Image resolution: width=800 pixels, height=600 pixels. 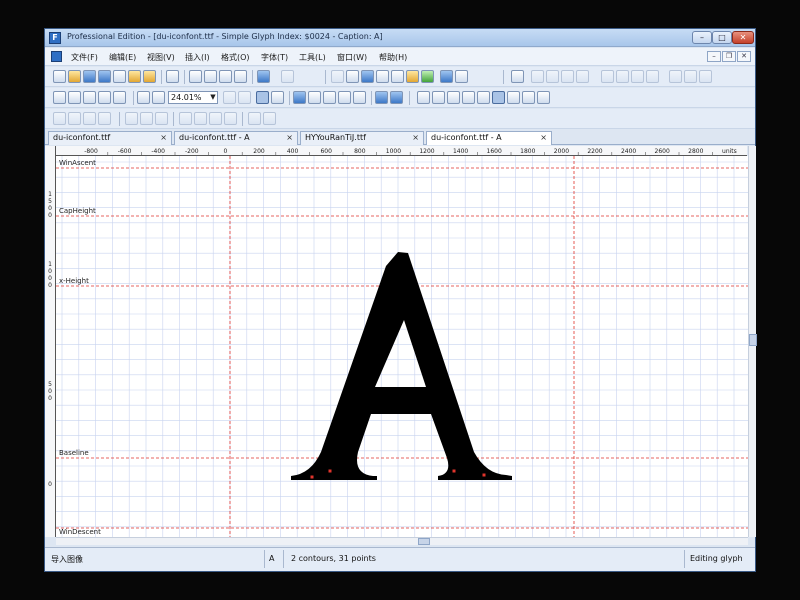 What do you see at coordinates (537, 76) in the screenshot?
I see `brush-icon` at bounding box center [537, 76].